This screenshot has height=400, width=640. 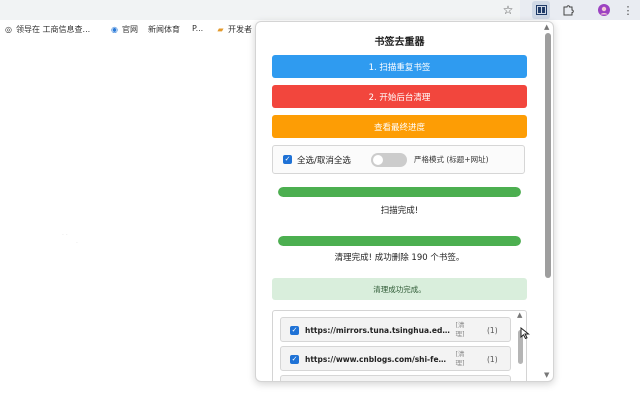 What do you see at coordinates (324, 161) in the screenshot?
I see `select-all-label: 全选/取消全选` at bounding box center [324, 161].